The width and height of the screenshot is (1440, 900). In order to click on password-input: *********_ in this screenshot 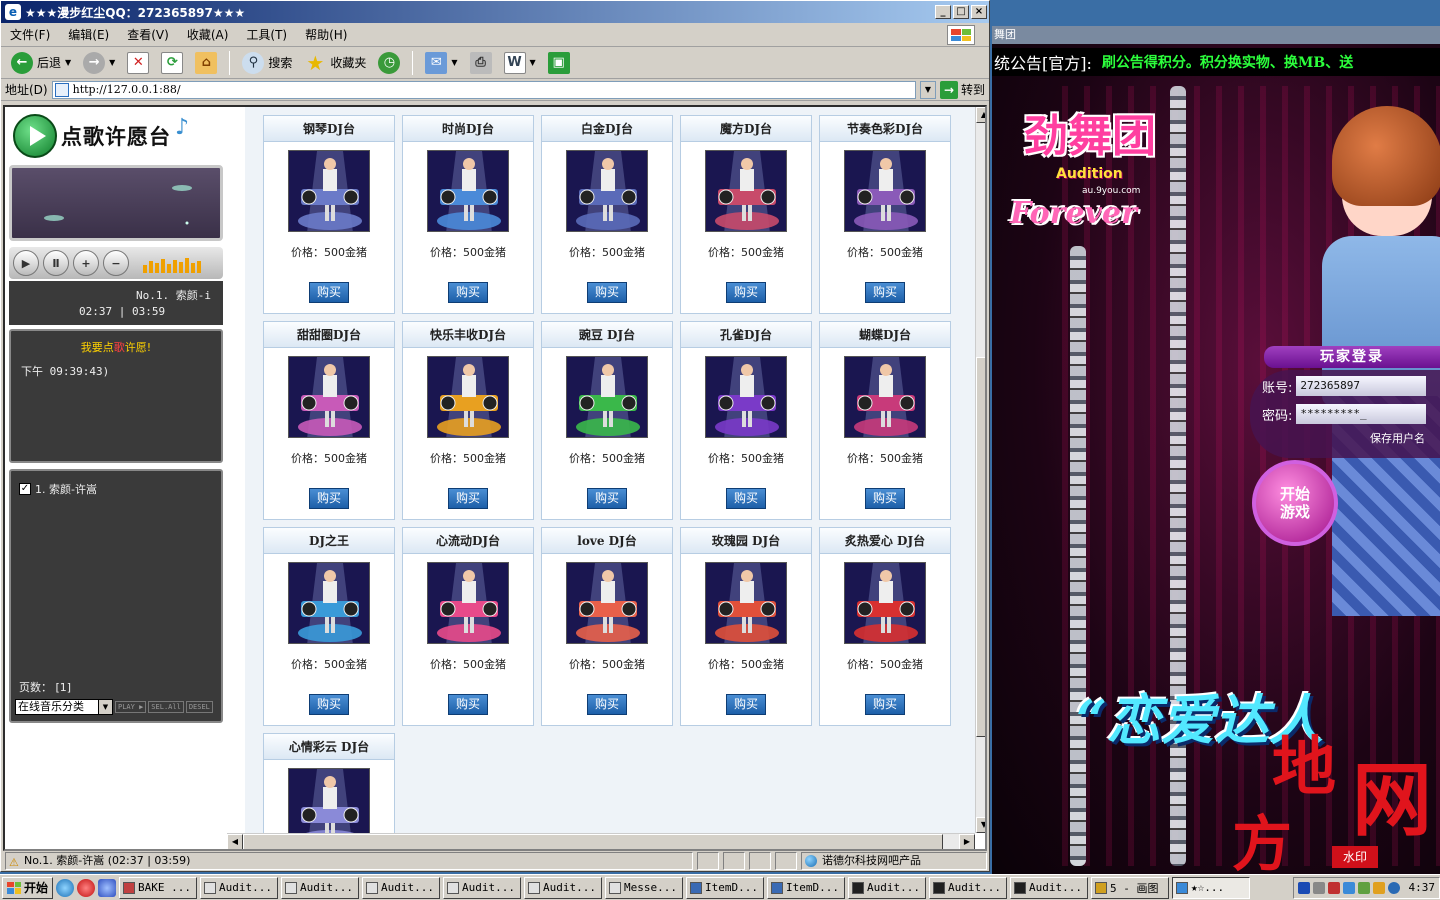, I will do `click(1361, 414)`.